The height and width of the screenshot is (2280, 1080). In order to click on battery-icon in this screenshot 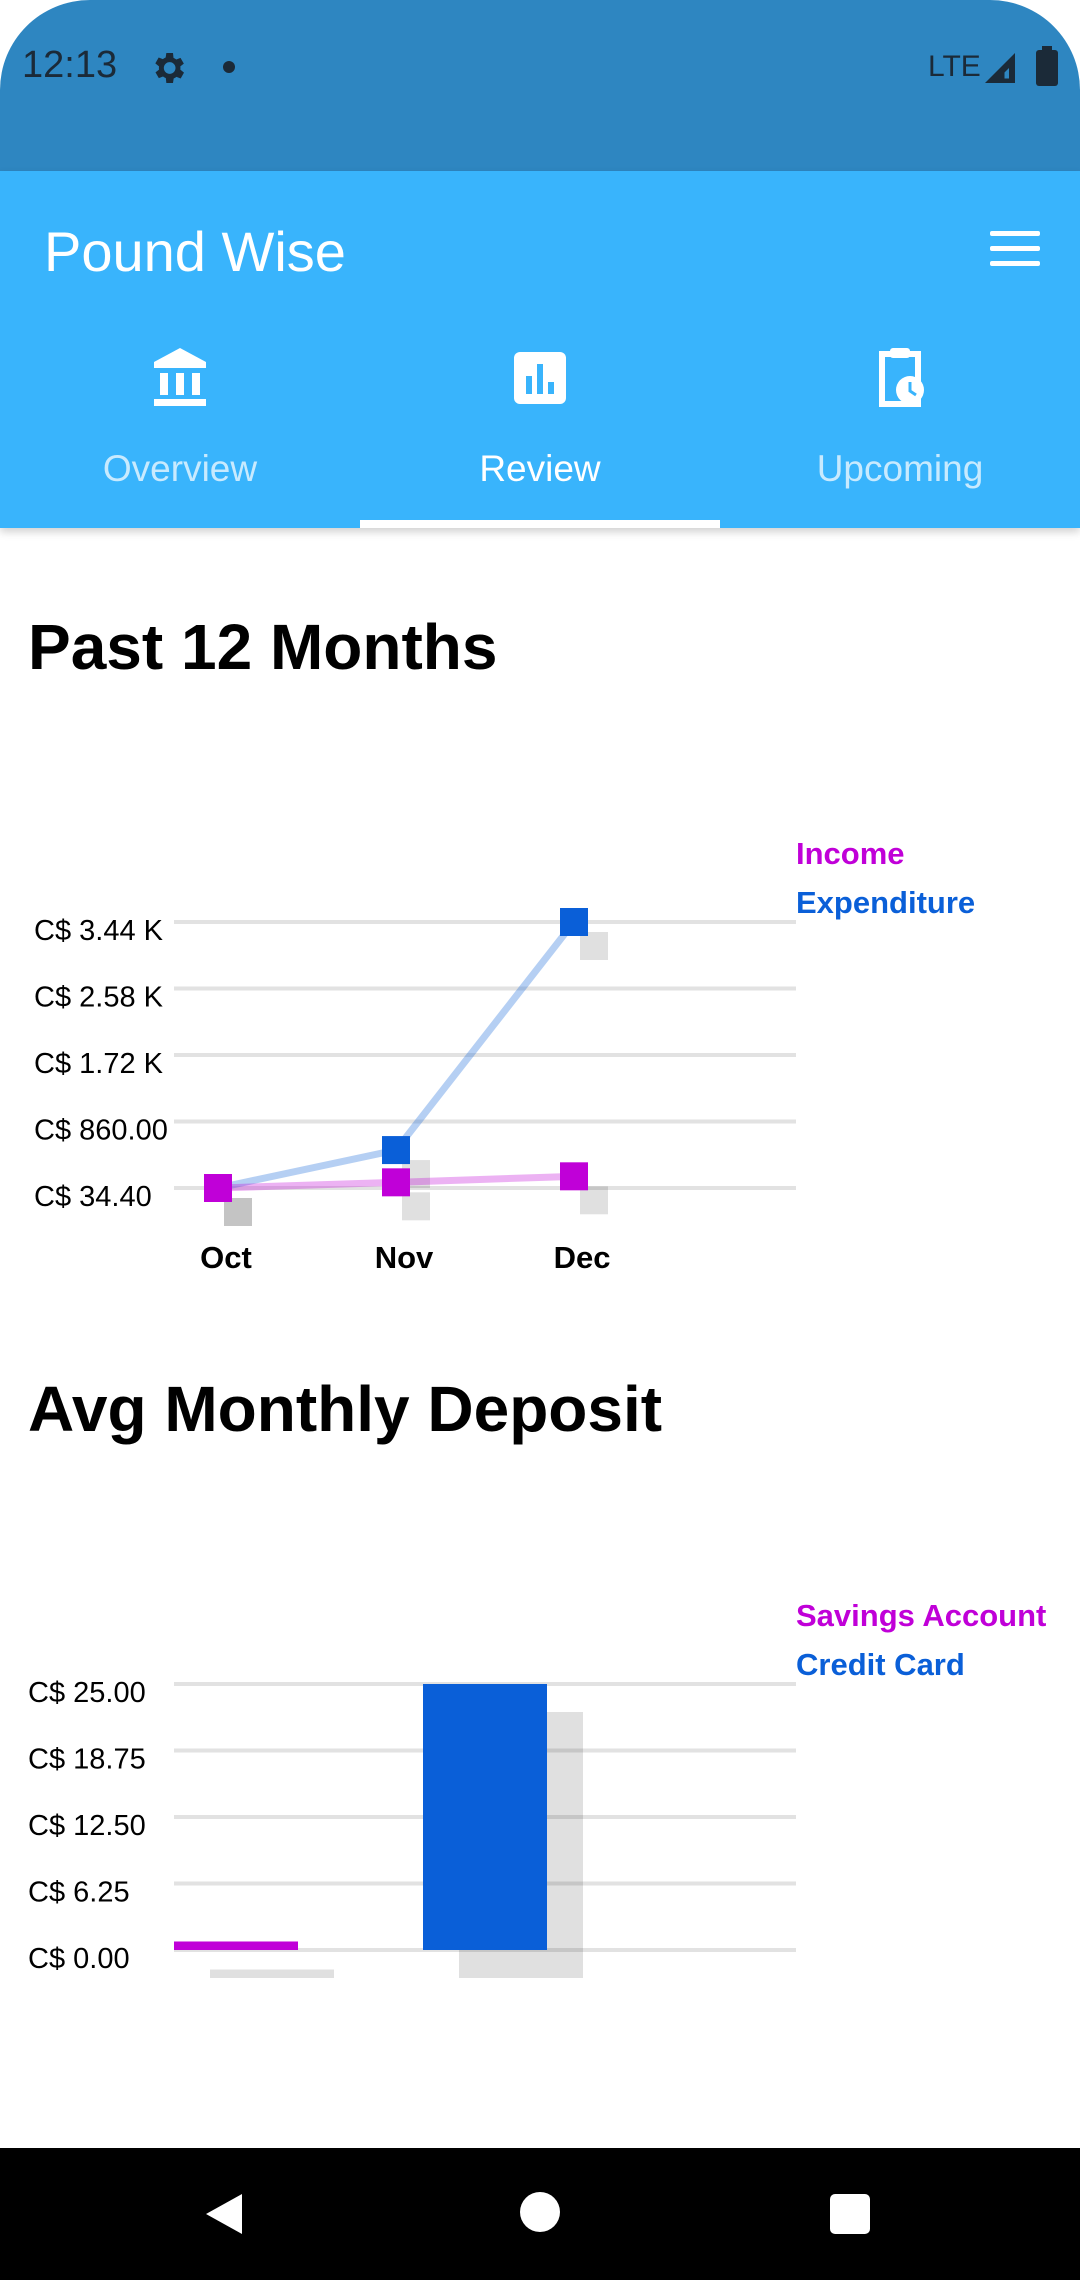, I will do `click(1047, 66)`.